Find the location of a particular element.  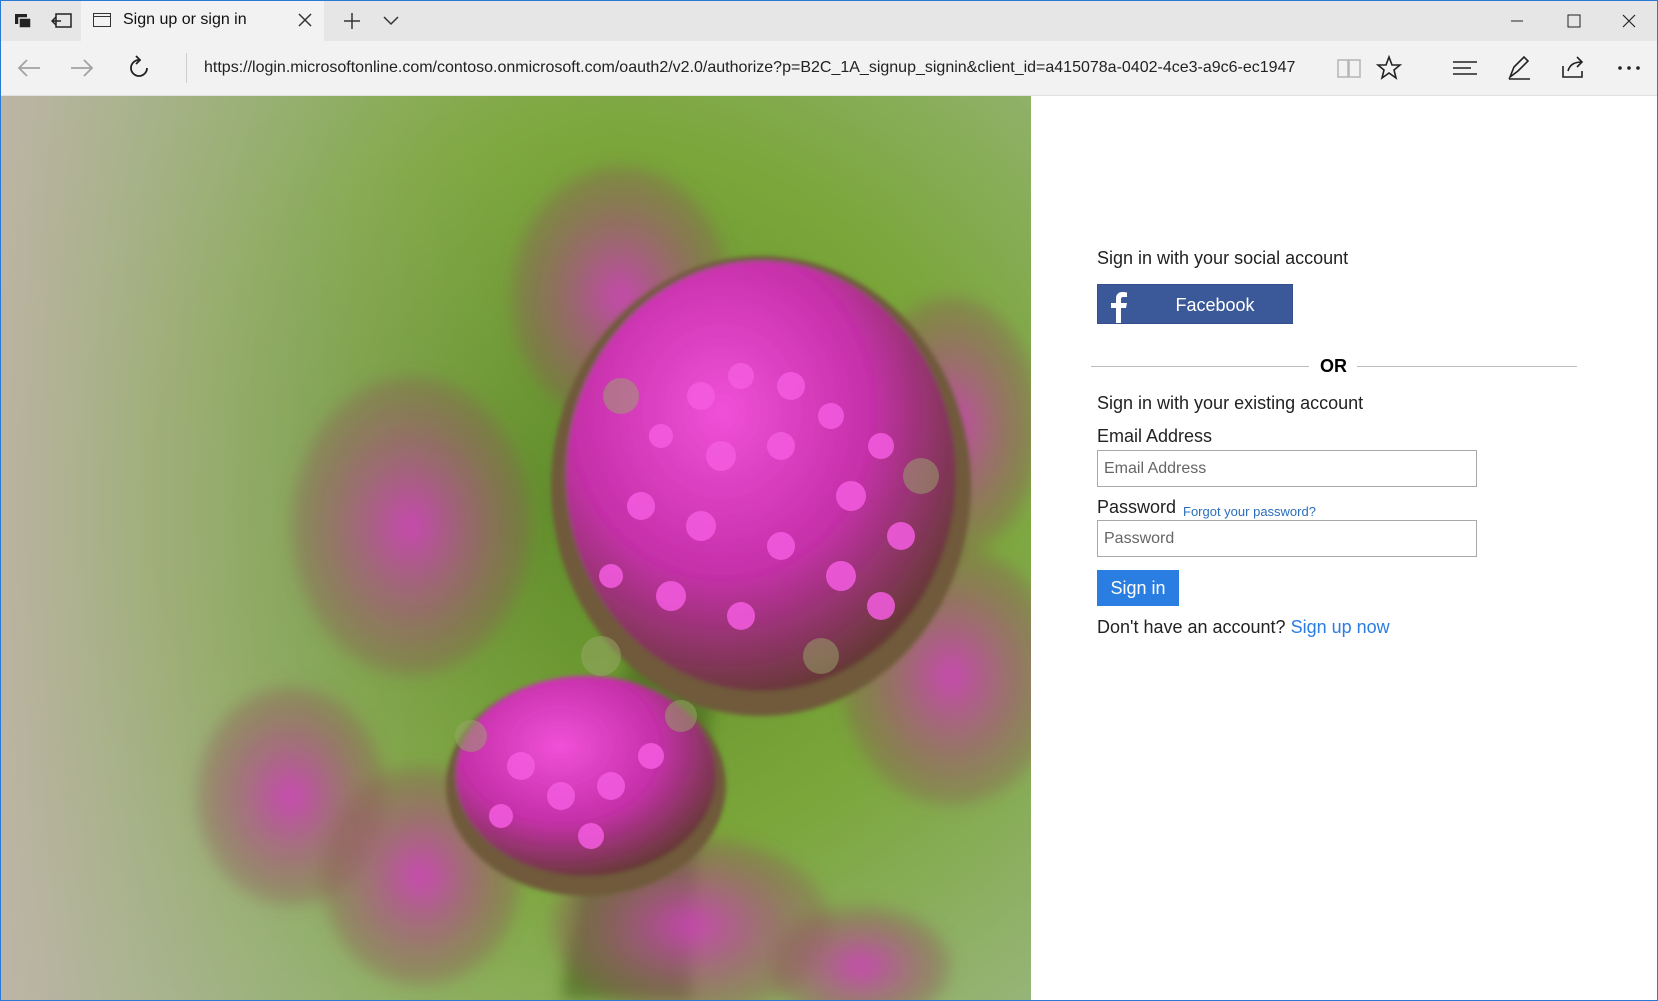

minimize-button is located at coordinates (1516, 21).